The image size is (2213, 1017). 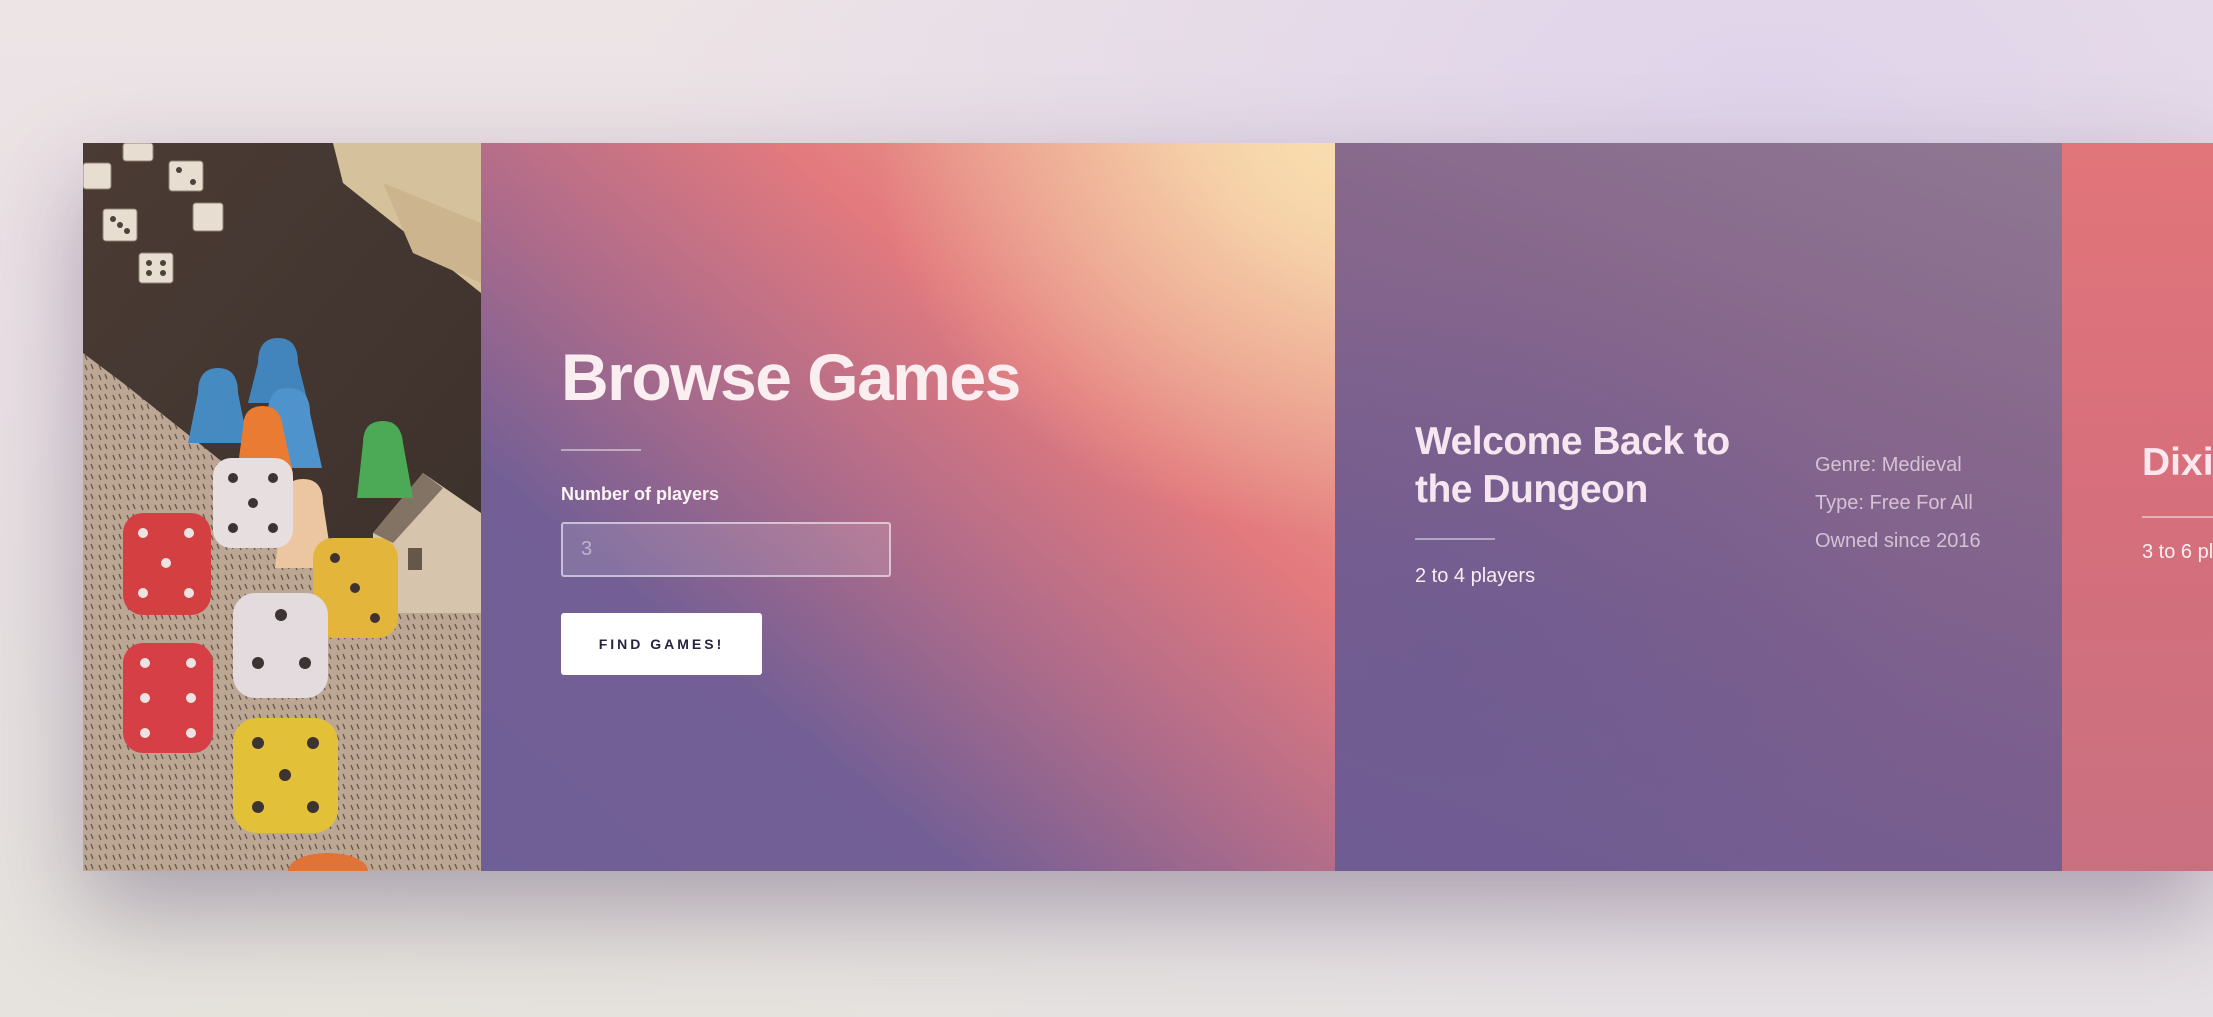 What do you see at coordinates (2137, 507) in the screenshot?
I see `game-card: Dixit 3 to 6 players` at bounding box center [2137, 507].